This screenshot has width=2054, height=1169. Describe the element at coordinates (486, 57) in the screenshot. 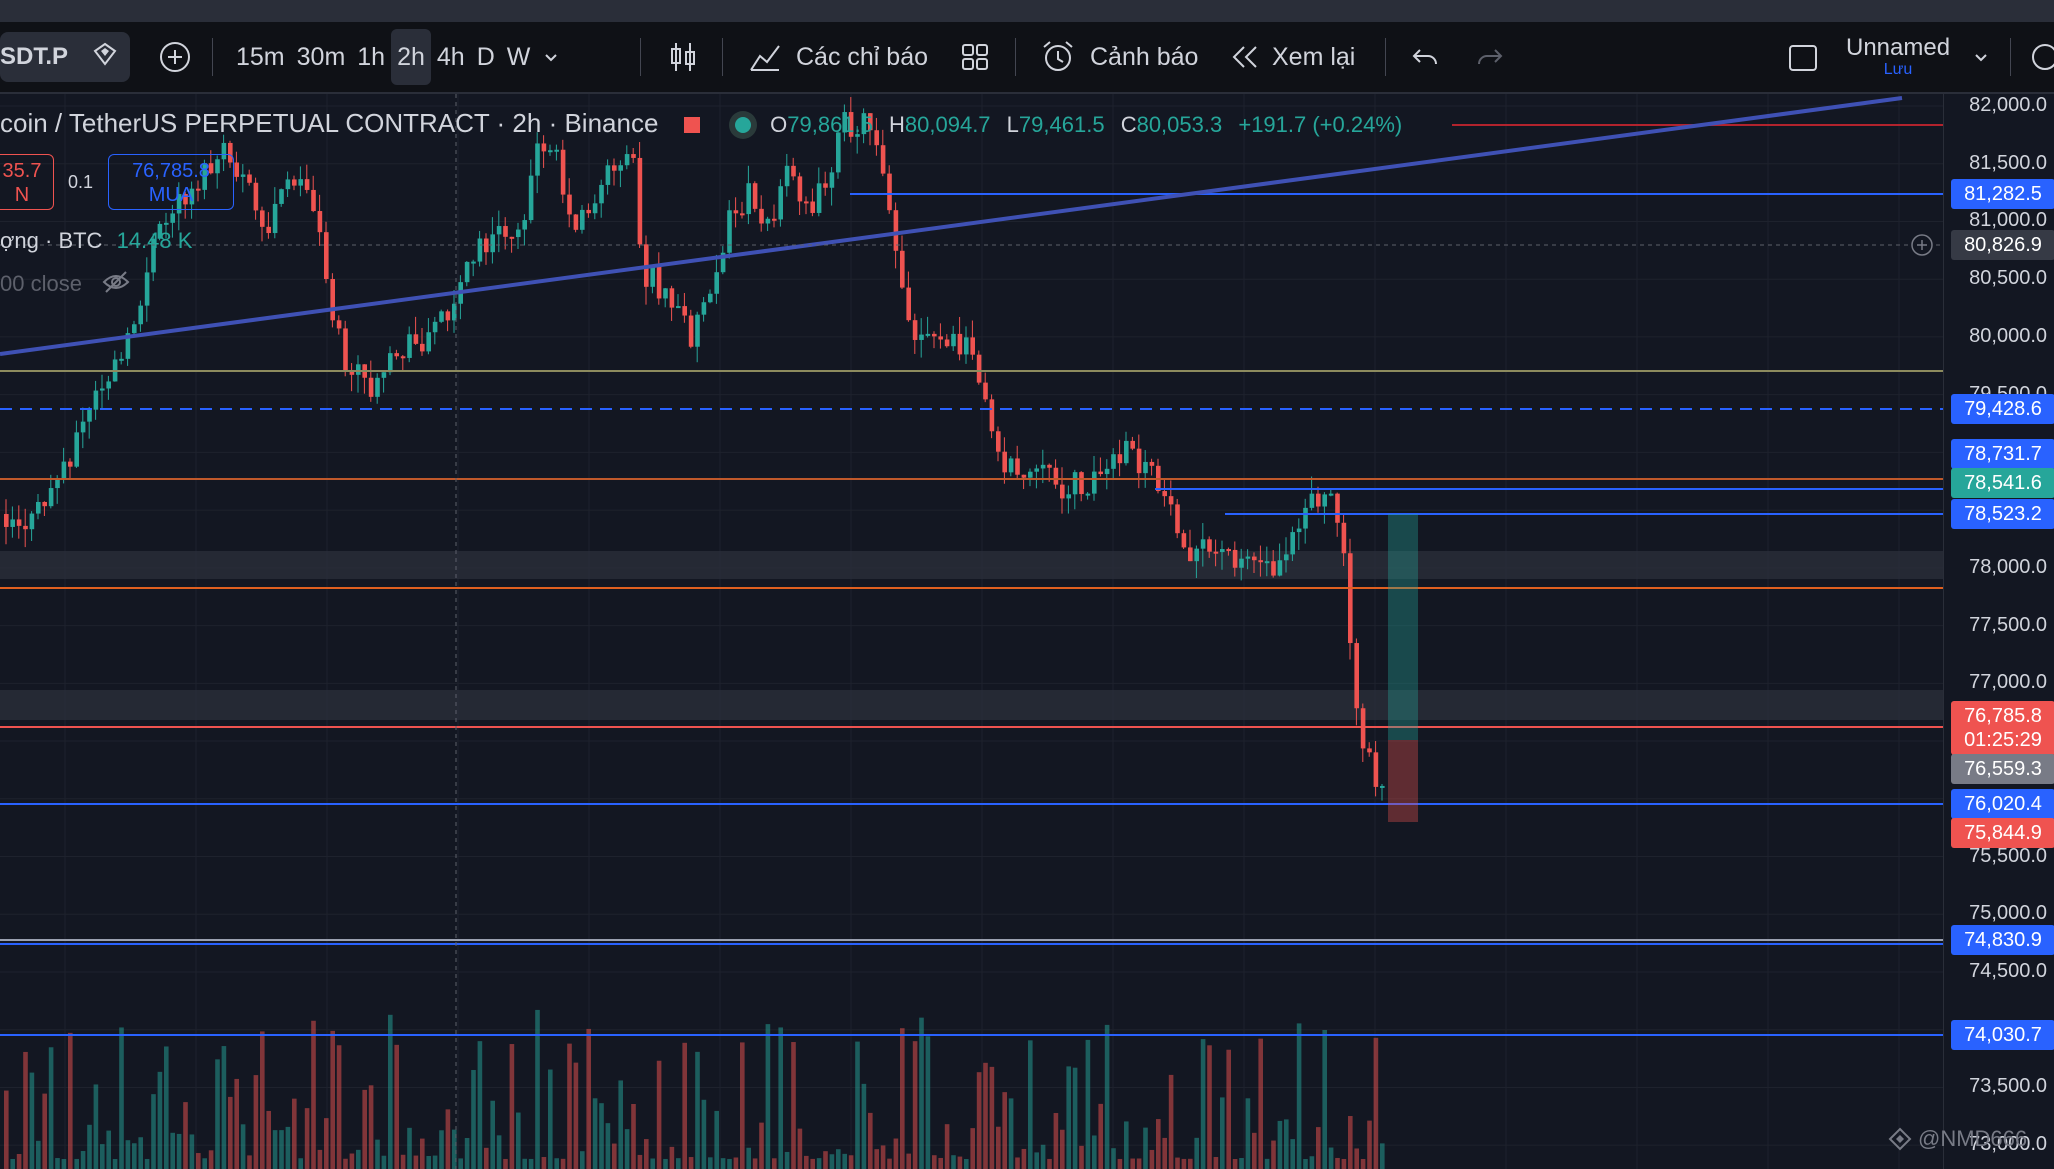

I see `timeframe-d: D` at that location.